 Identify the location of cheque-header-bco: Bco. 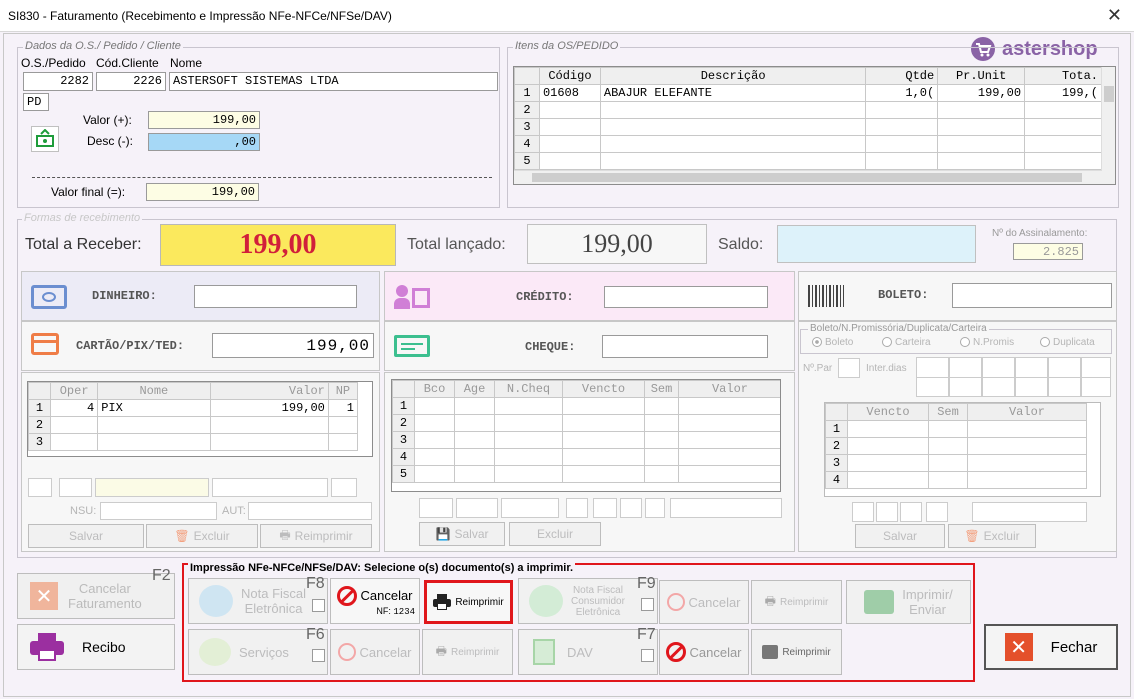
(434, 389).